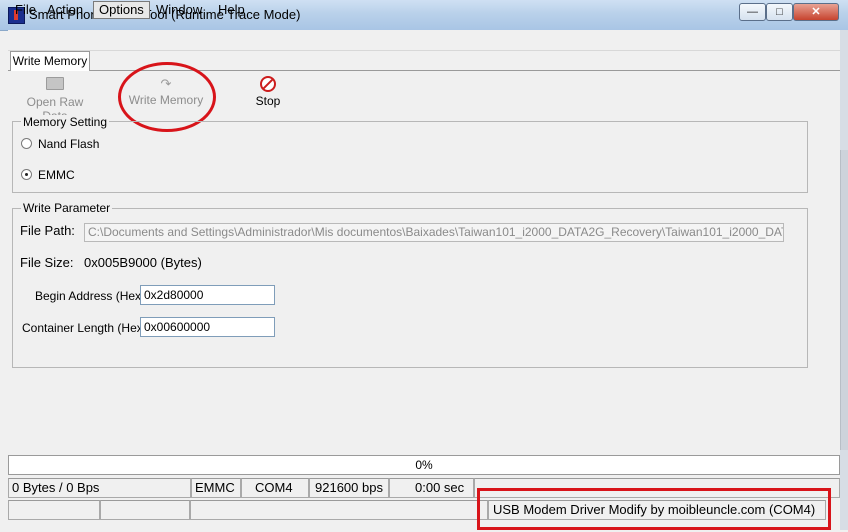 This screenshot has height=532, width=848. I want to click on menu-help: Help, so click(231, 10).